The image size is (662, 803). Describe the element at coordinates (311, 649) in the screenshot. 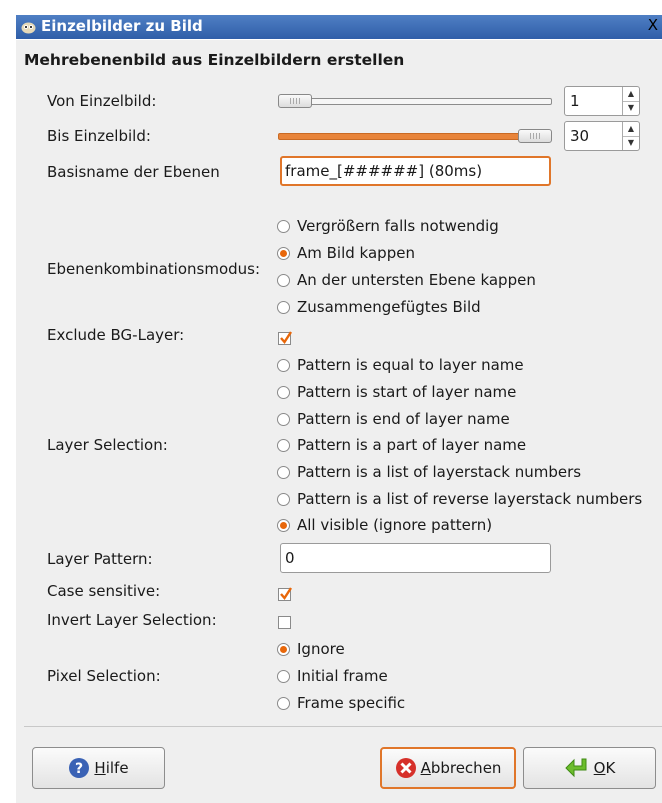

I see `pixel-selection-option: Ignore` at that location.